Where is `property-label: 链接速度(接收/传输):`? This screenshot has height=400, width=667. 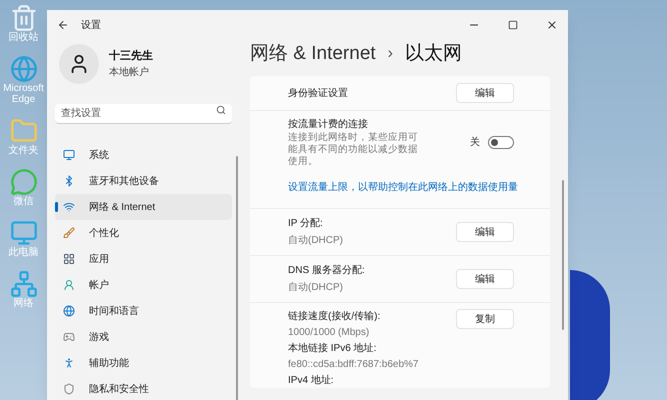
property-label: 链接速度(接收/传输): is located at coordinates (335, 317).